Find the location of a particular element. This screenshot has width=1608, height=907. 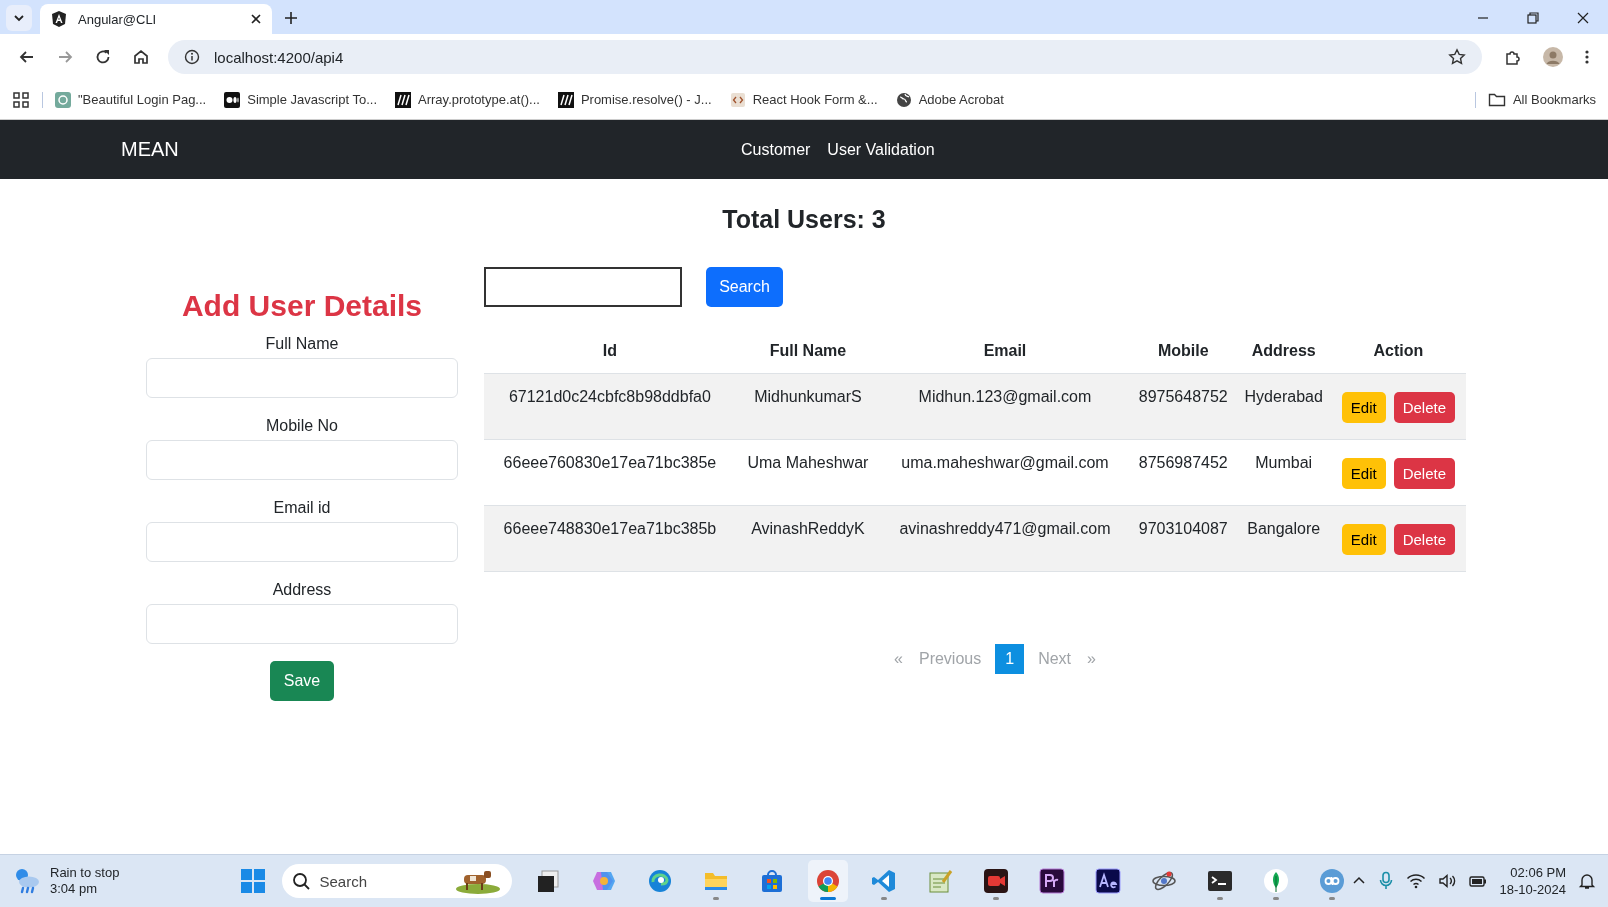

page-heading: Total Users: 3 is located at coordinates (804, 219).